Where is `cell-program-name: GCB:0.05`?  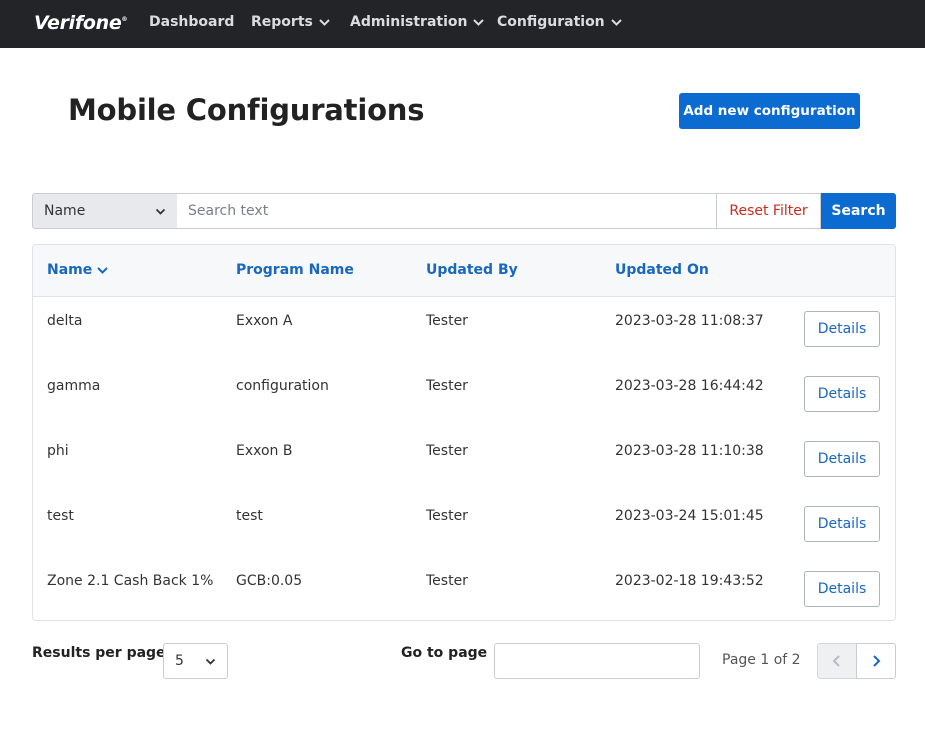 cell-program-name: GCB:0.05 is located at coordinates (269, 581).